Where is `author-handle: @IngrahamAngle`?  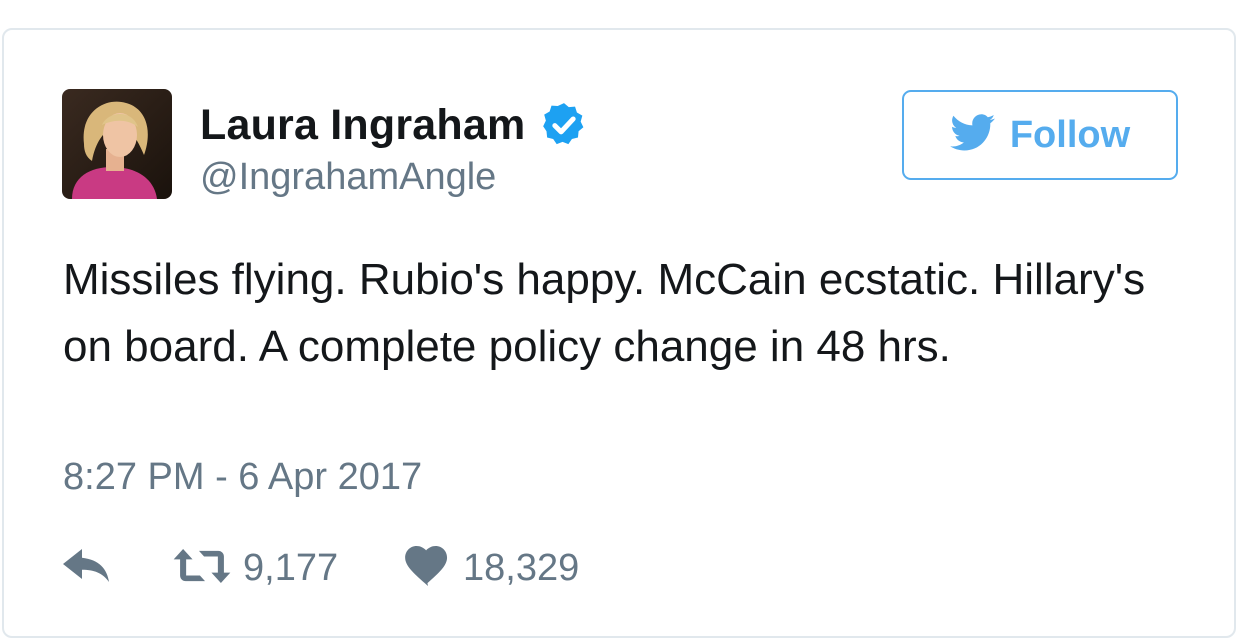 author-handle: @IngrahamAngle is located at coordinates (348, 177).